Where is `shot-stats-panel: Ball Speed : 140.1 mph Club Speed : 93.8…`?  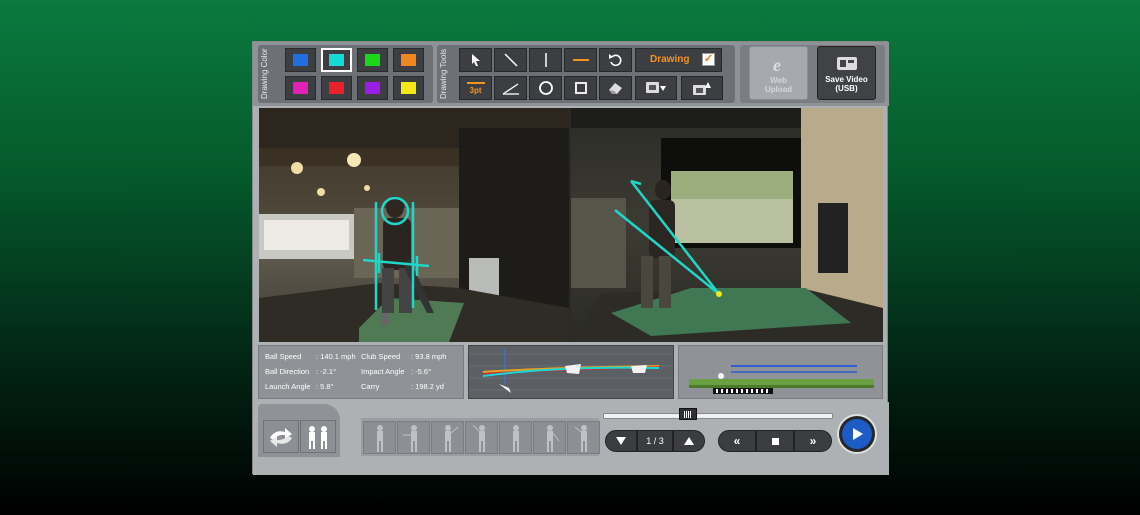
shot-stats-panel: Ball Speed : 140.1 mph Club Speed : 93.8… is located at coordinates (361, 372).